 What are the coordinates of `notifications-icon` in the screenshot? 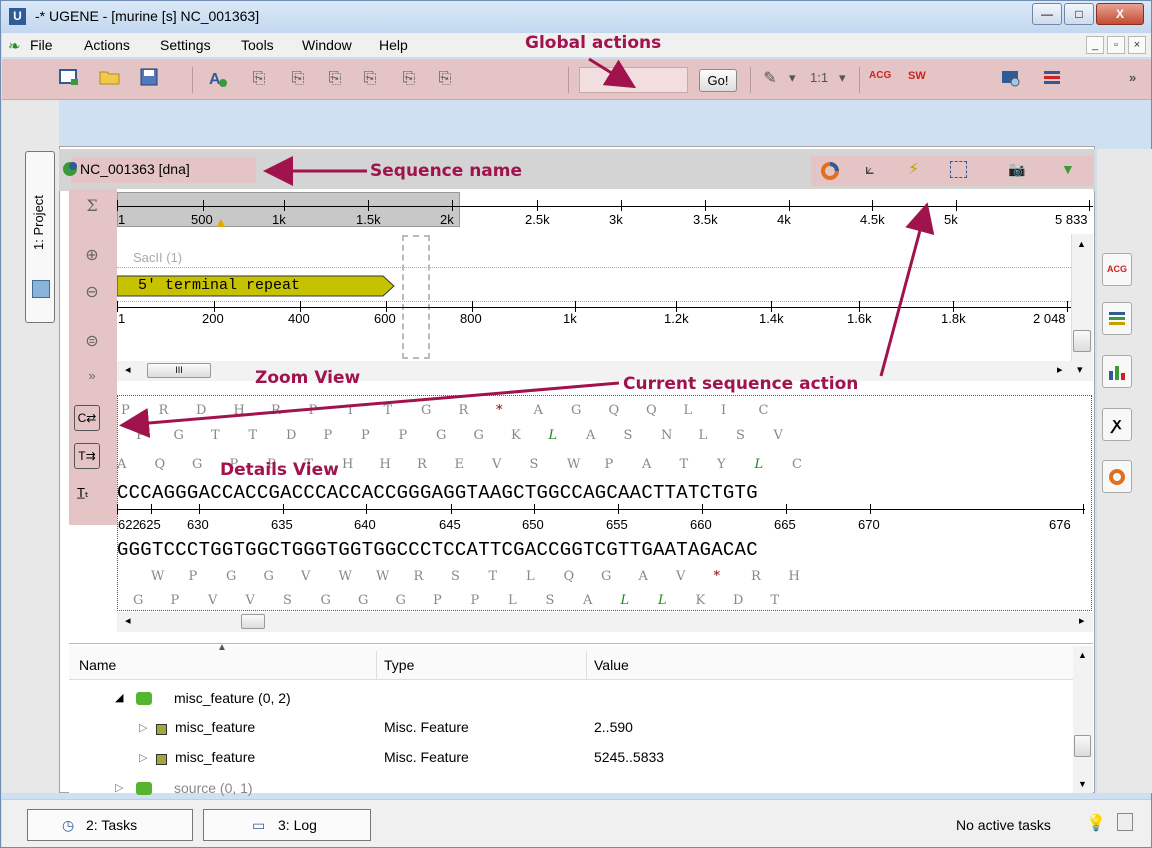 It's located at (1125, 822).